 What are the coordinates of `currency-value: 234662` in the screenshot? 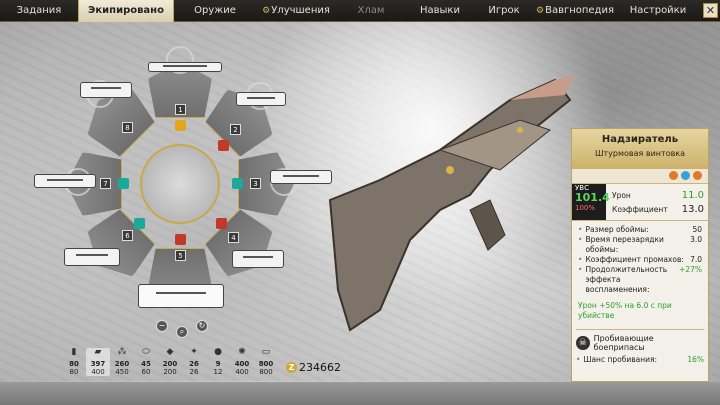 It's located at (320, 367).